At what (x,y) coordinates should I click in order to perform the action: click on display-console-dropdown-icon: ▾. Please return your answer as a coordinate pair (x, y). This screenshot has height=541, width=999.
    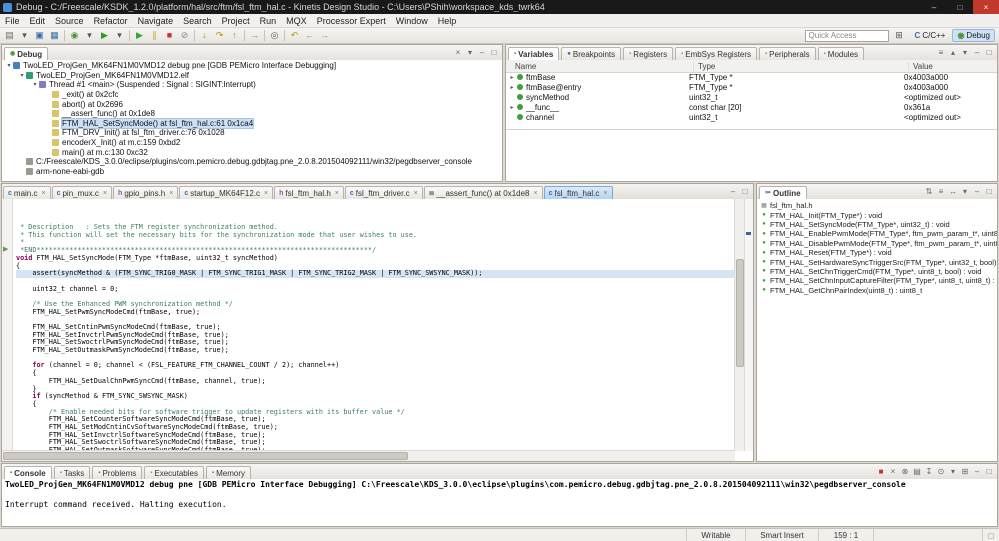
    Looking at the image, I should click on (953, 471).